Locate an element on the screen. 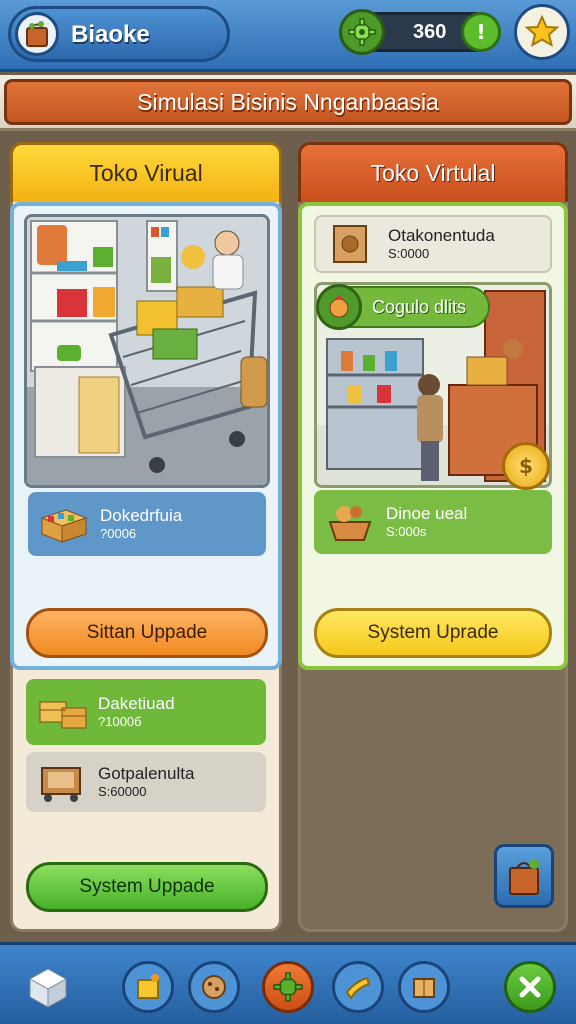 The height and width of the screenshot is (1024, 576). nav-inventory is located at coordinates (148, 987).